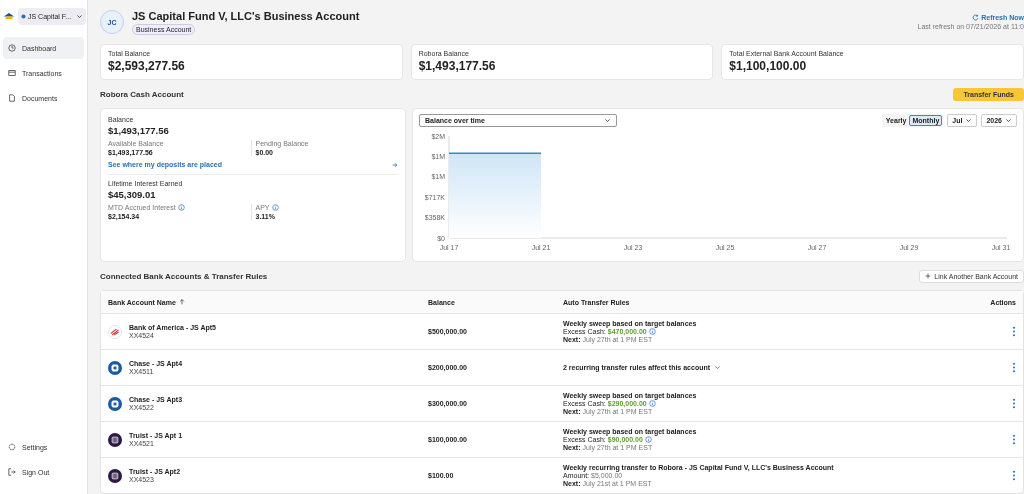  I want to click on refresh-icon, so click(976, 17).